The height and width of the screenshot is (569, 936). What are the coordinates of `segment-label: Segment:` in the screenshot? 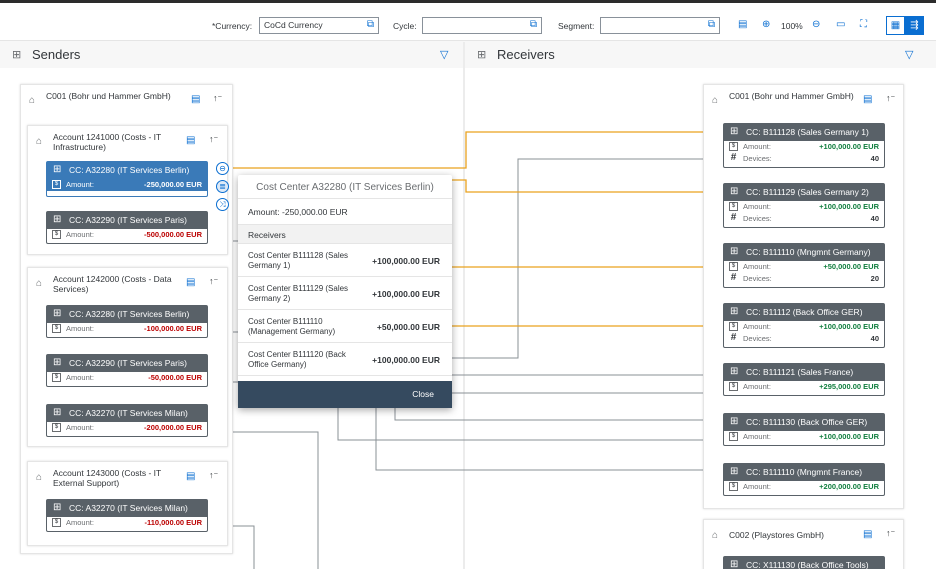 It's located at (576, 26).